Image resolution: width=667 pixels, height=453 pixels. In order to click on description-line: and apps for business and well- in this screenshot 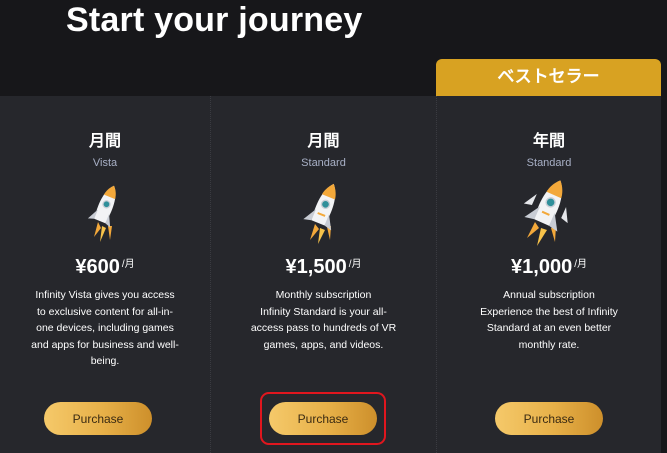, I will do `click(105, 344)`.